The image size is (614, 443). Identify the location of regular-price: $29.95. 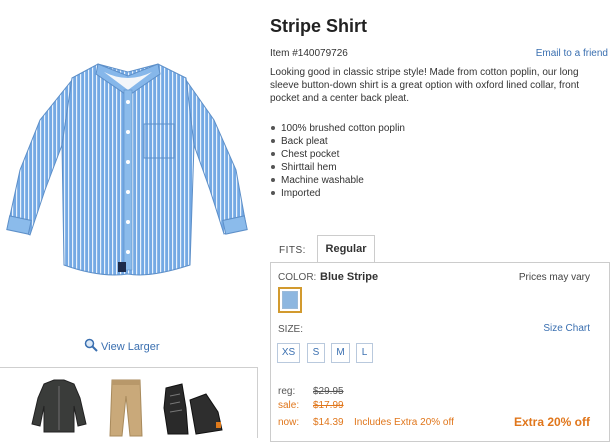
(328, 391).